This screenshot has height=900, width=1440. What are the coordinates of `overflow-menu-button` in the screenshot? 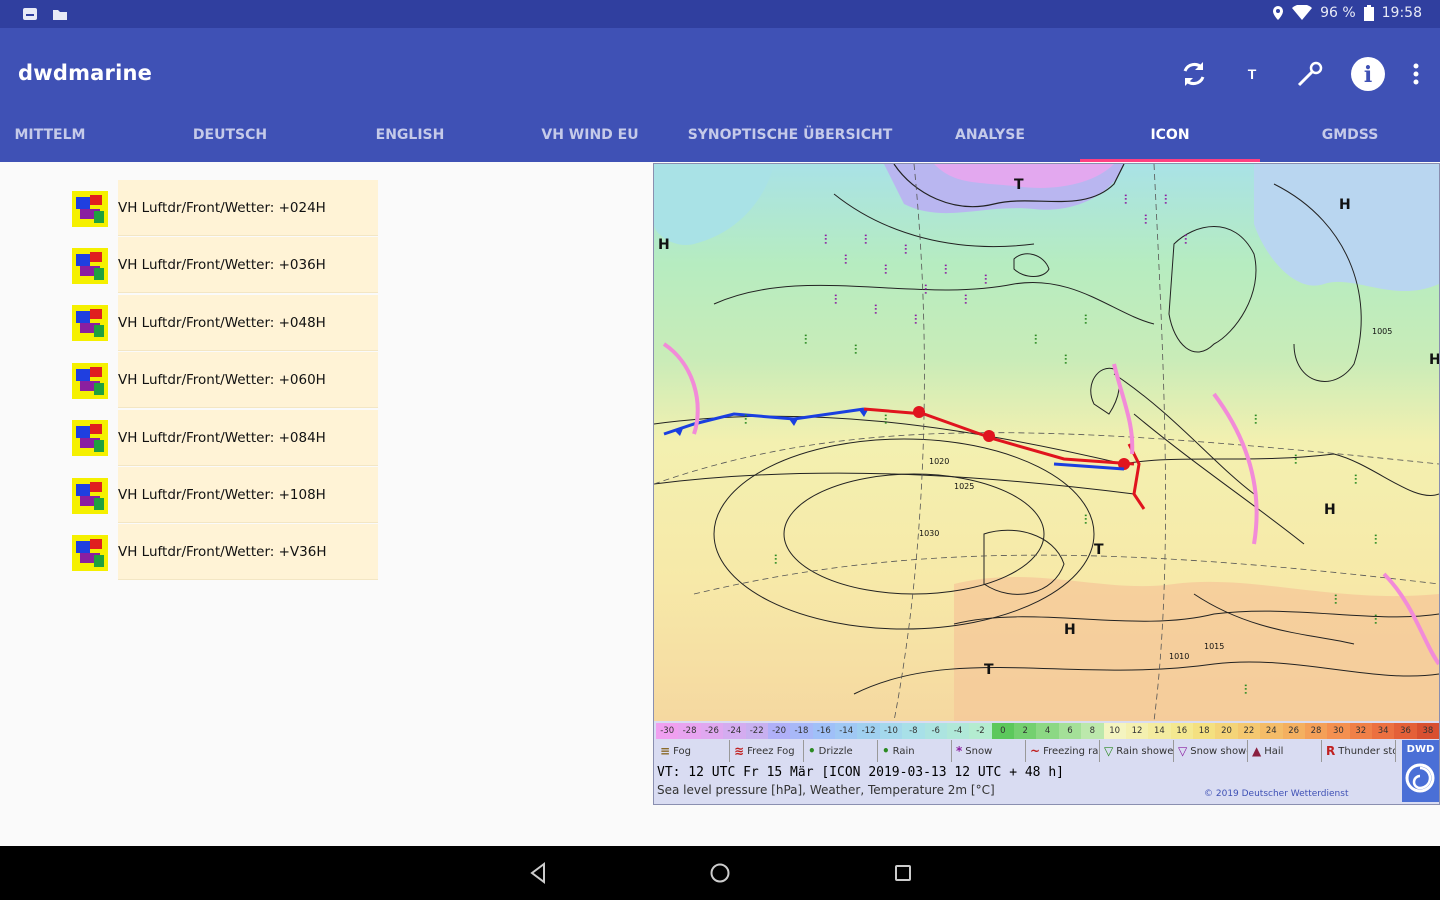 It's located at (1416, 74).